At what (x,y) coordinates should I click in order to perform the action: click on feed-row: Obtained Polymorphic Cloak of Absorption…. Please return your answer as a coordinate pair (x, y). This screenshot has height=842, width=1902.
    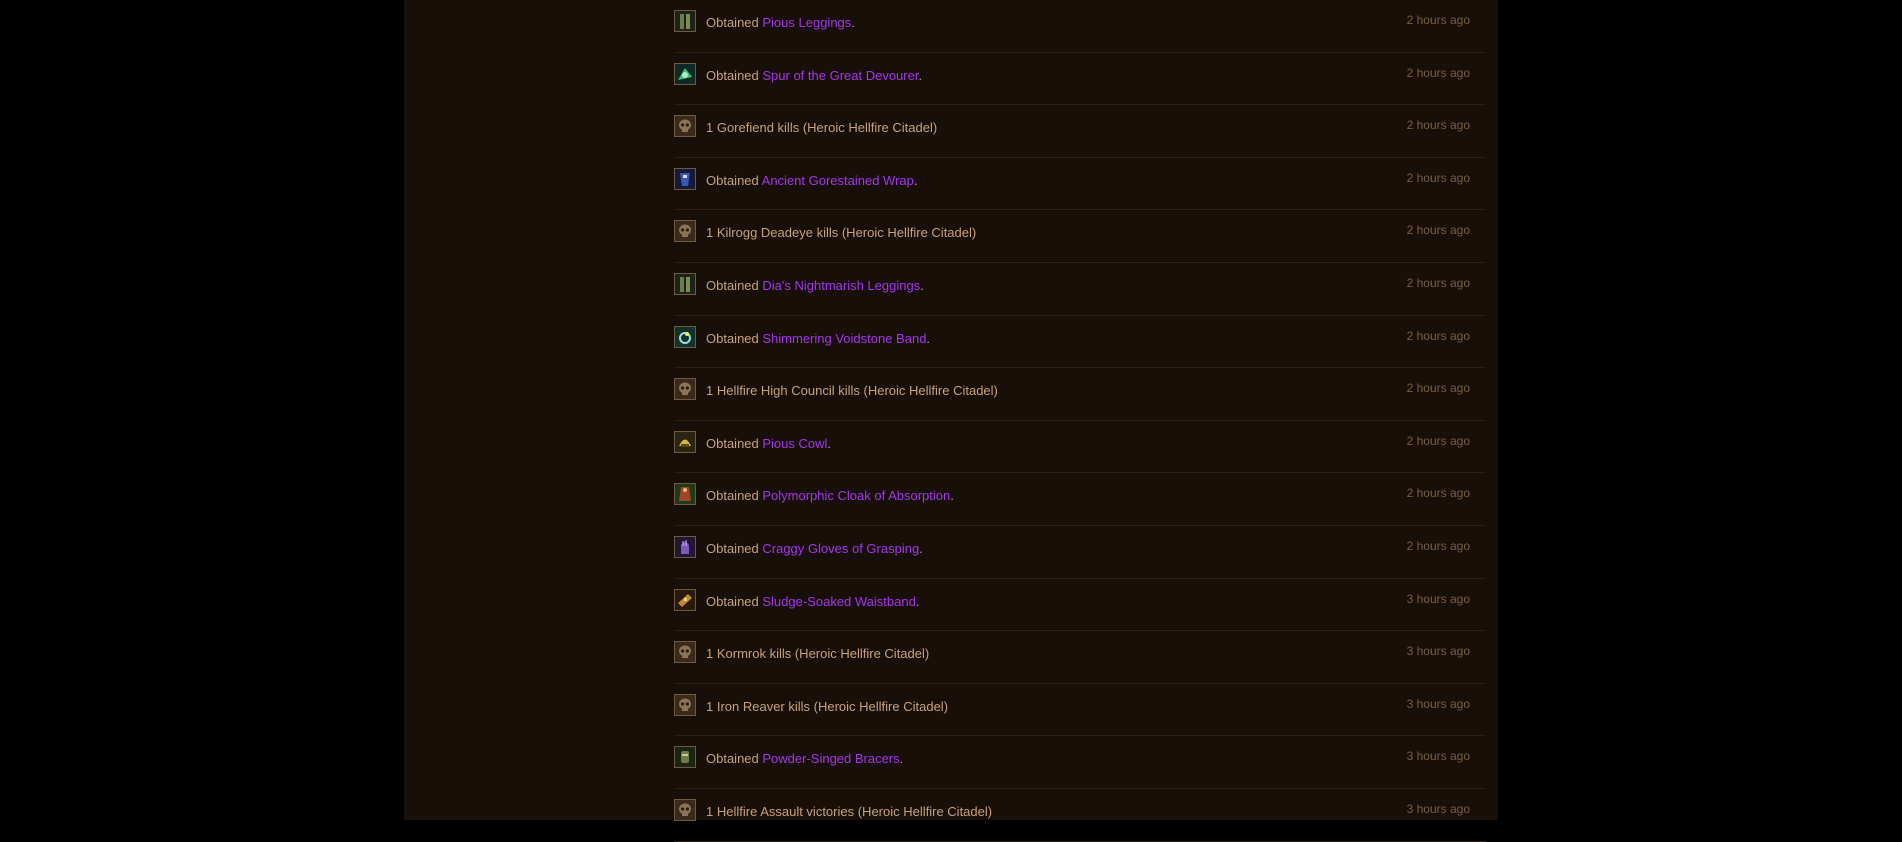
    Looking at the image, I should click on (1080, 499).